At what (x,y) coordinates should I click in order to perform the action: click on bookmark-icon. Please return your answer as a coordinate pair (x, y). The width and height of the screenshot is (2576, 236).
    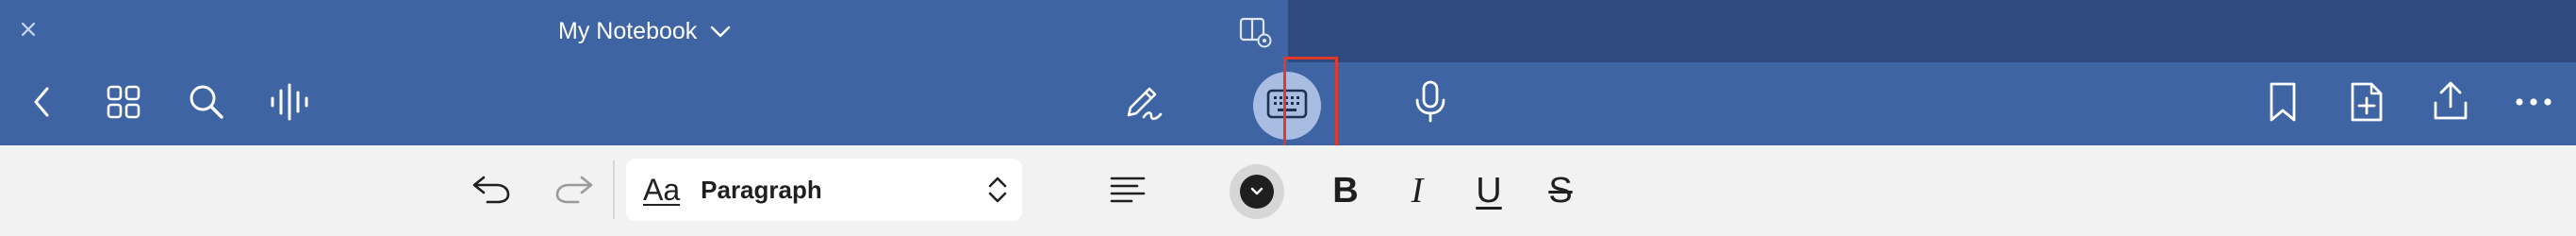
    Looking at the image, I should click on (2283, 104).